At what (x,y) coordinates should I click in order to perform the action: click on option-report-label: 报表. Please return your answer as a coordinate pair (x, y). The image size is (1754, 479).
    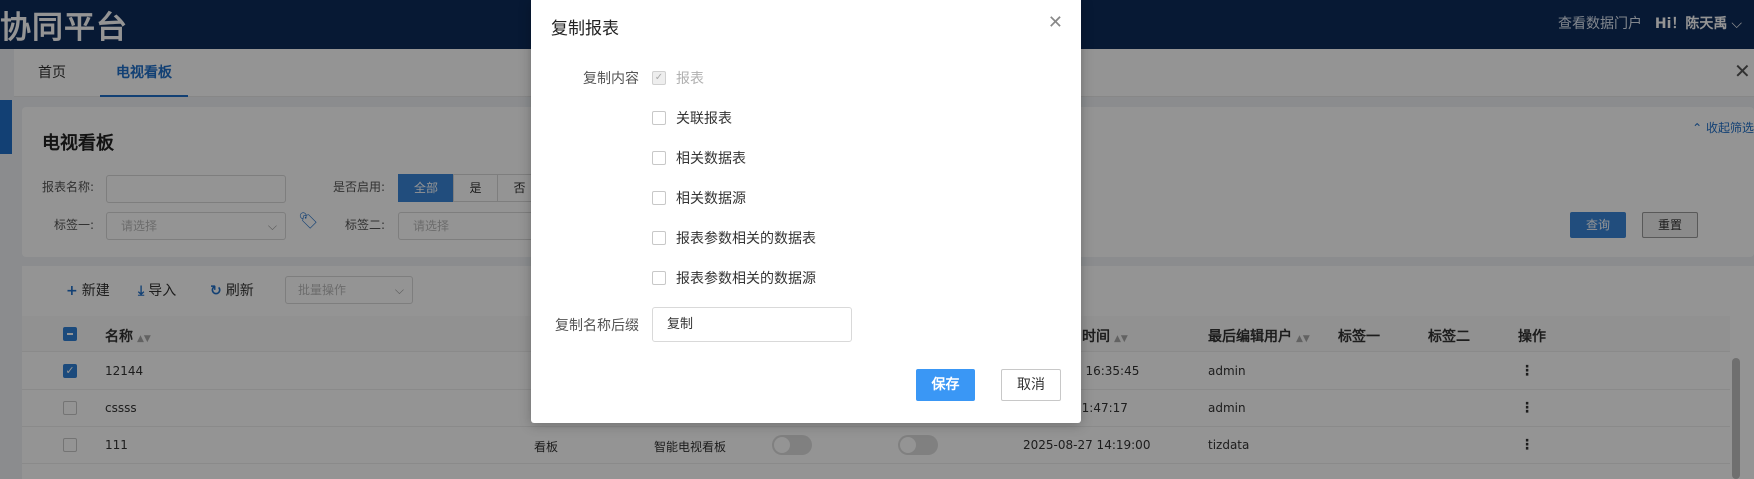
    Looking at the image, I should click on (690, 79).